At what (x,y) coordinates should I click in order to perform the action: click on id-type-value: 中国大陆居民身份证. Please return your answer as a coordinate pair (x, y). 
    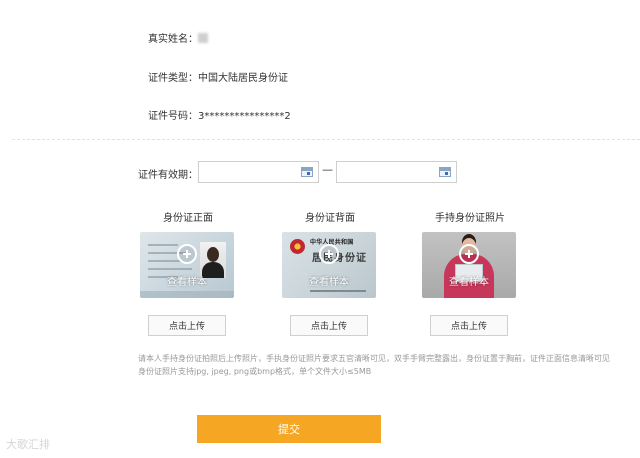
    Looking at the image, I should click on (243, 78).